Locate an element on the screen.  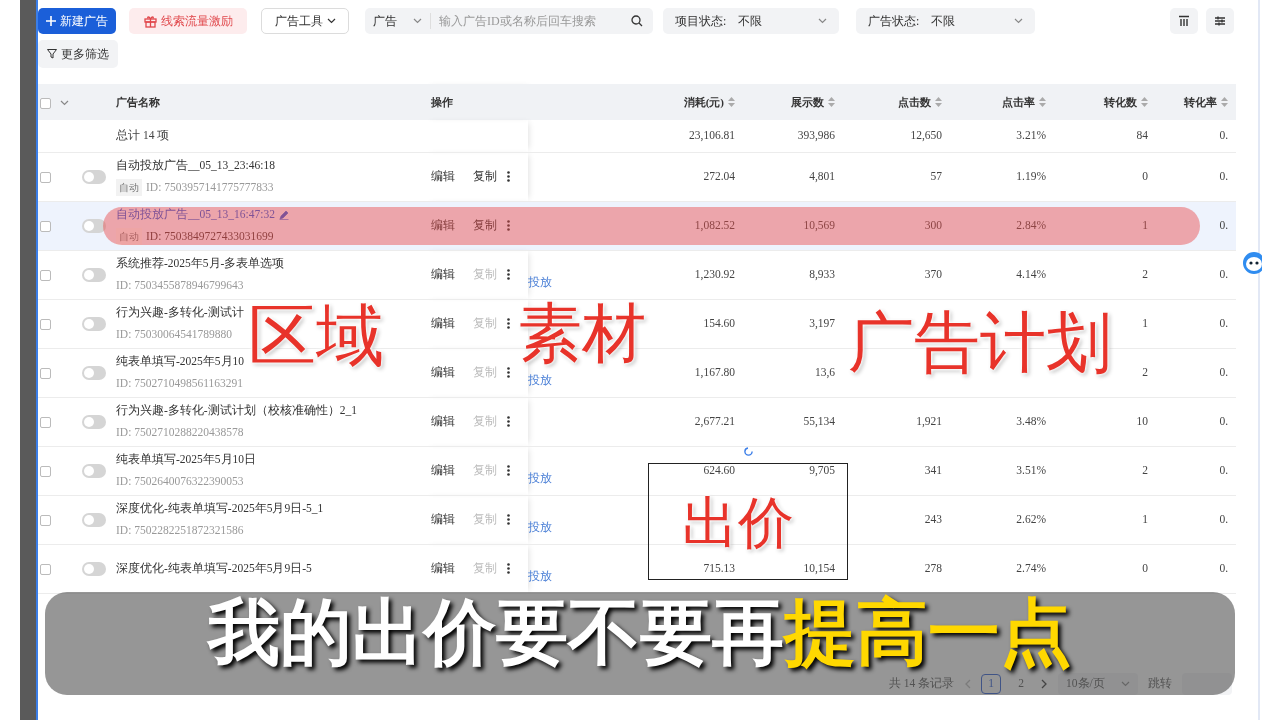
filter-settings-button is located at coordinates (1220, 21).